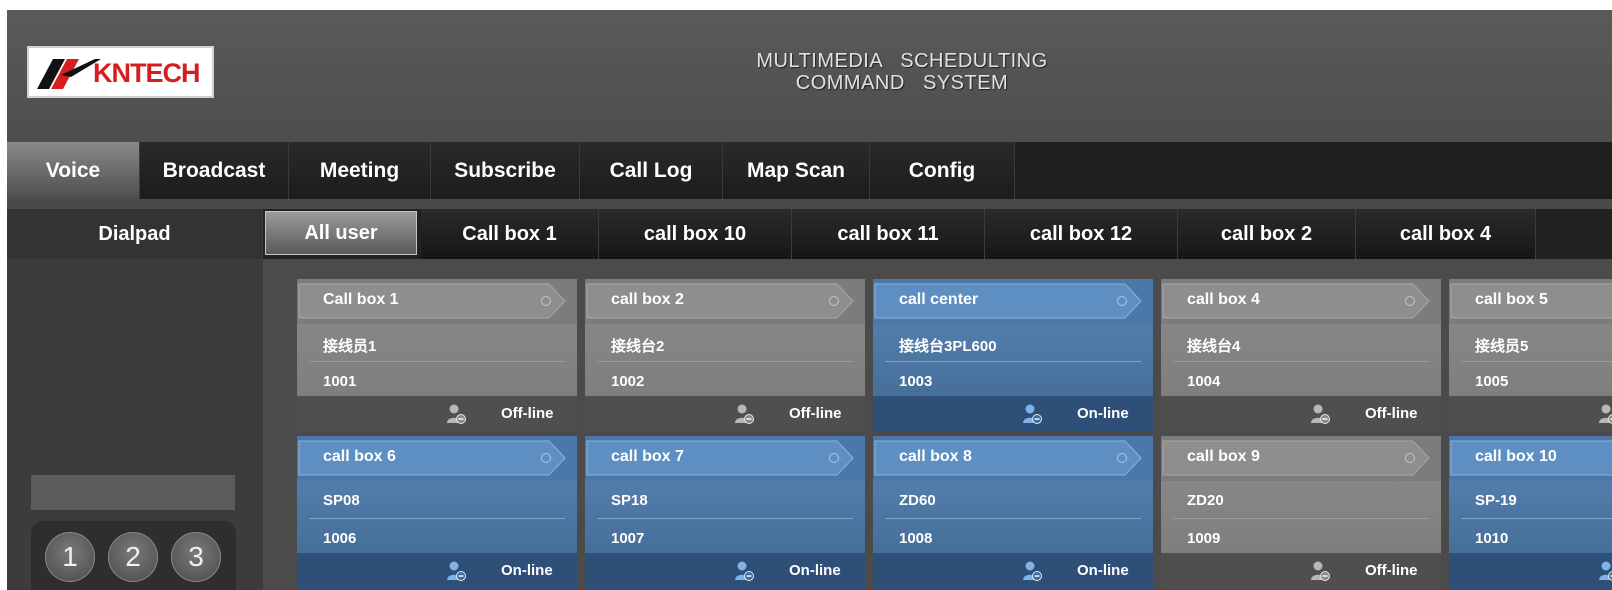 The height and width of the screenshot is (590, 1612). What do you see at coordinates (647, 456) in the screenshot?
I see `device-name: call box 7` at bounding box center [647, 456].